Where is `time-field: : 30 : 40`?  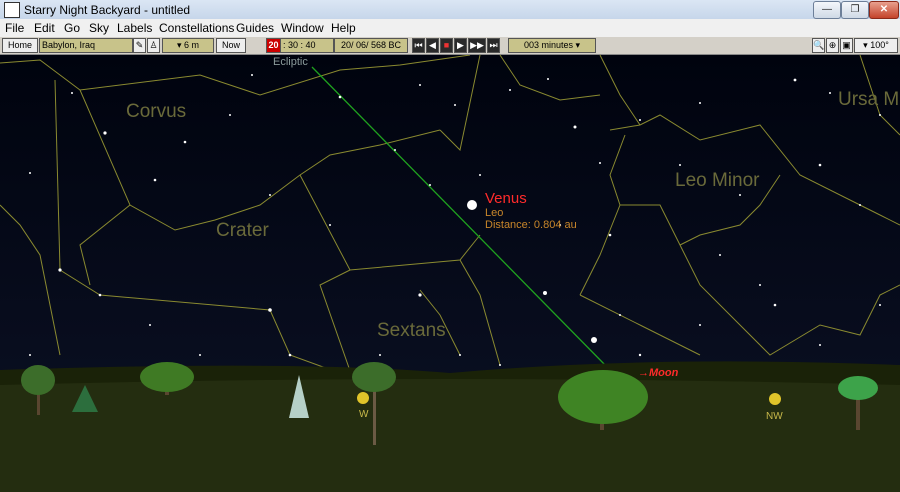 time-field: : 30 : 40 is located at coordinates (307, 45).